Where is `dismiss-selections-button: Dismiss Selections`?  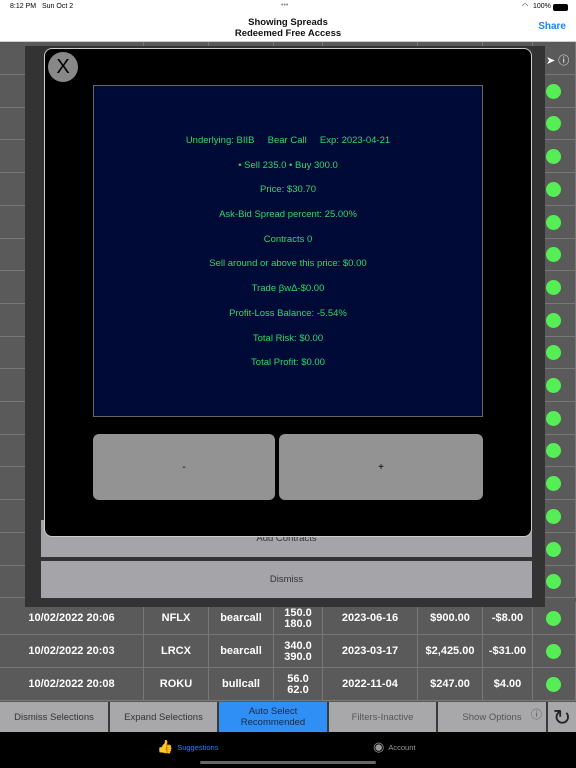
dismiss-selections-button: Dismiss Selections is located at coordinates (54, 717).